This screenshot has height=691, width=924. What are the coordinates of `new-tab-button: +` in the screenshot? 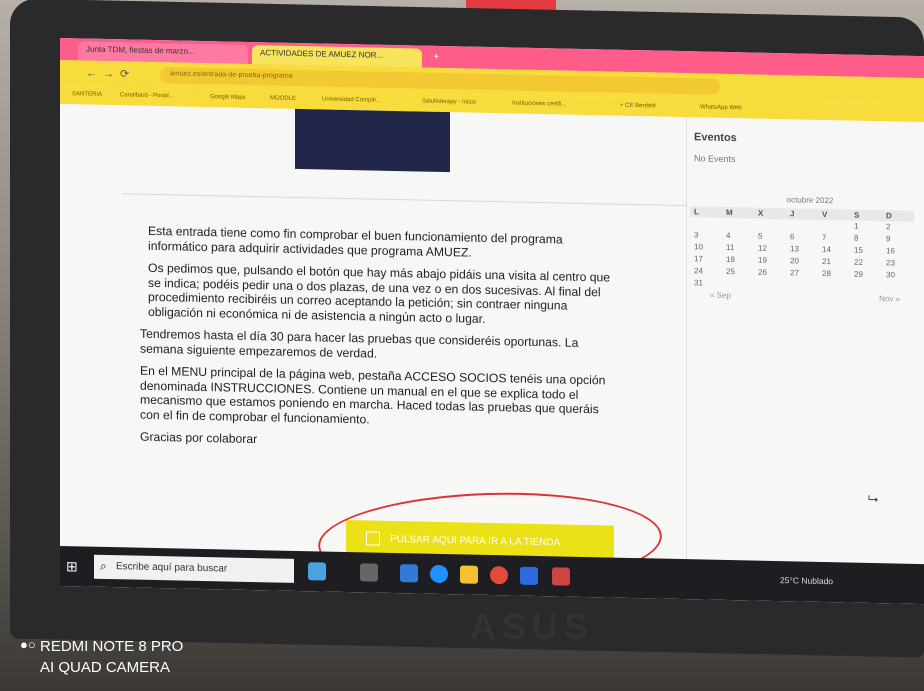 It's located at (435, 58).